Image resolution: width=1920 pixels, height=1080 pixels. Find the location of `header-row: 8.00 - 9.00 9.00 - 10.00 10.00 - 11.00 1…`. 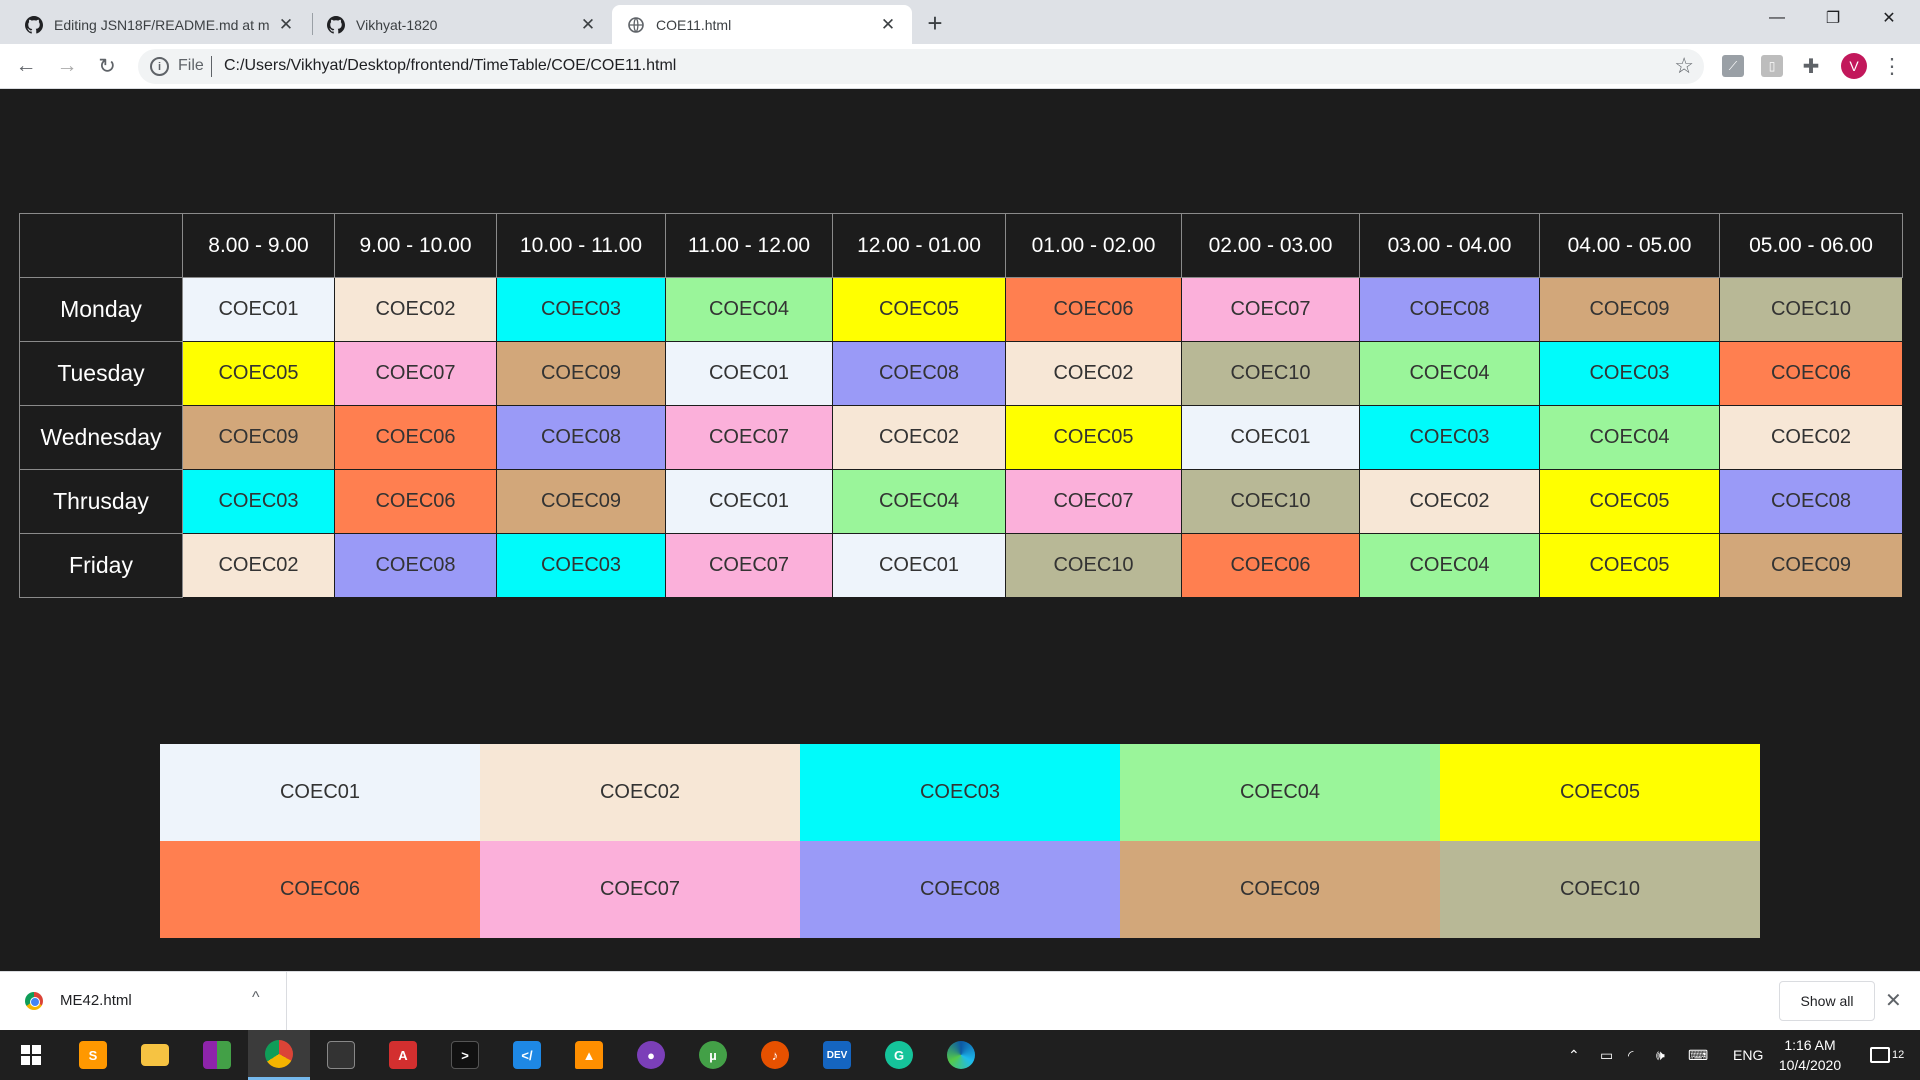

header-row: 8.00 - 9.00 9.00 - 10.00 10.00 - 11.00 1… is located at coordinates (961, 245).